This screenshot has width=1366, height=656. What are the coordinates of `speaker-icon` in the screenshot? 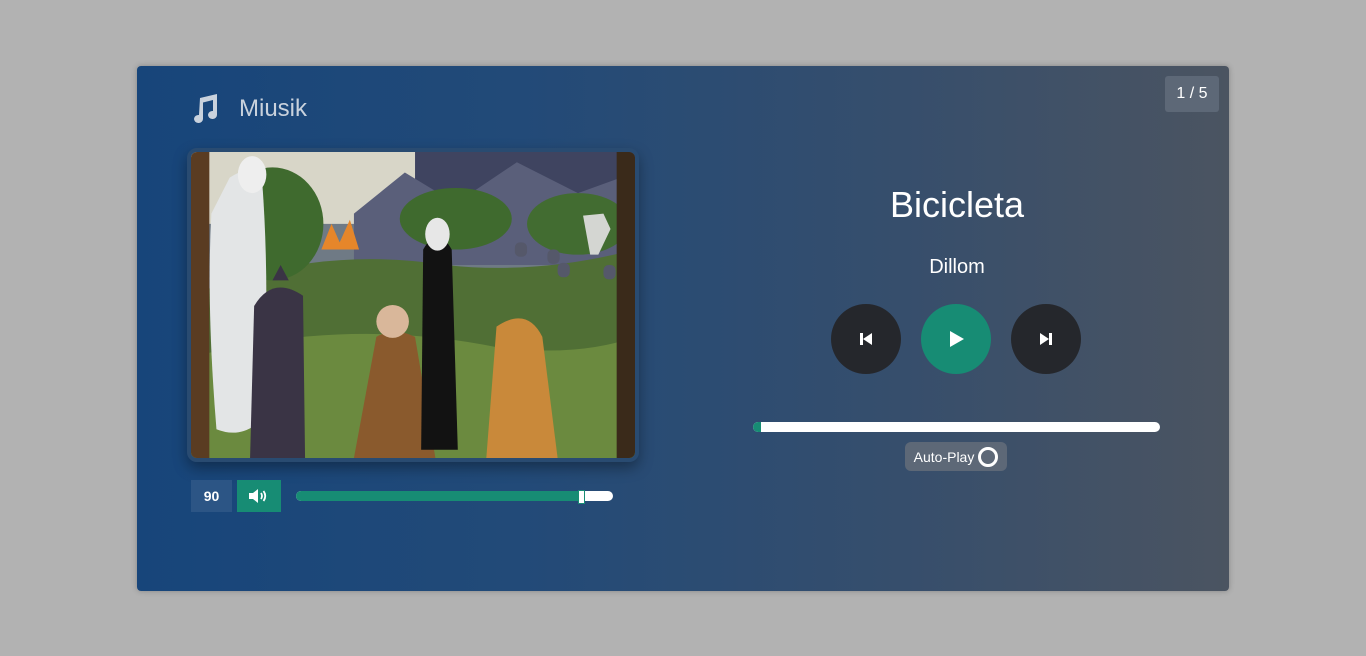 It's located at (258, 496).